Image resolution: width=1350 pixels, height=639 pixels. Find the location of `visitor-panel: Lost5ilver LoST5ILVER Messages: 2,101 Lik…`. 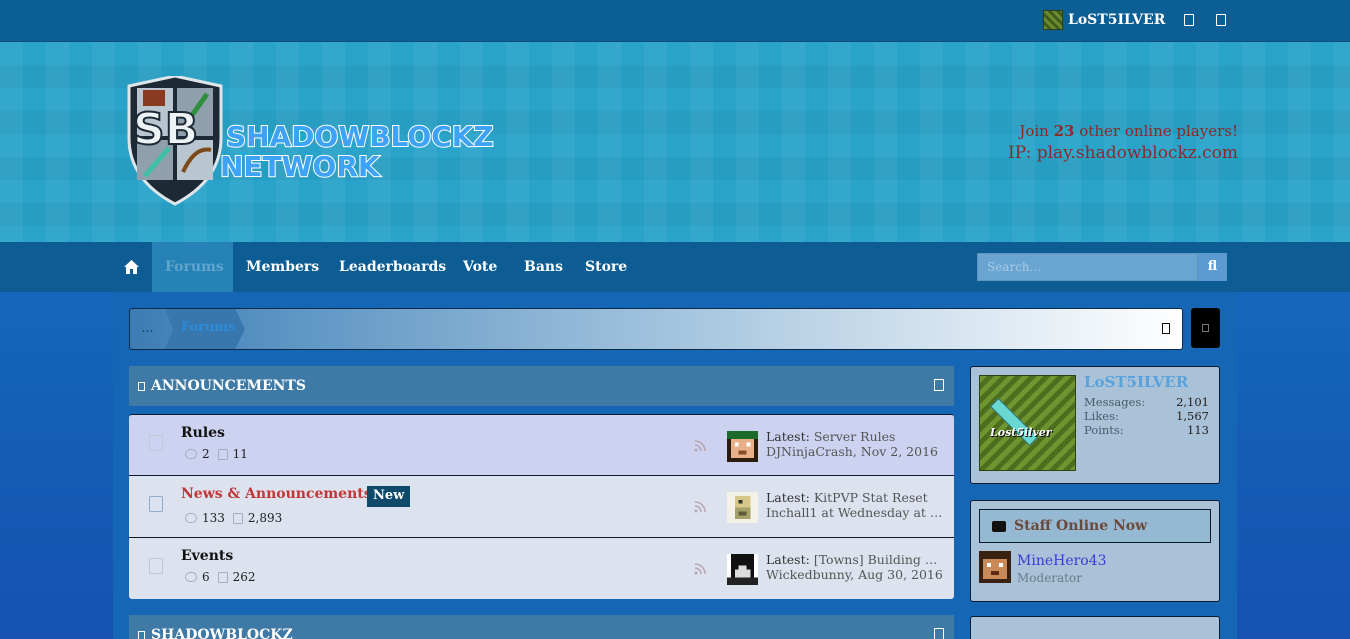

visitor-panel: Lost5ilver LoST5ILVER Messages: 2,101 Lik… is located at coordinates (1095, 425).